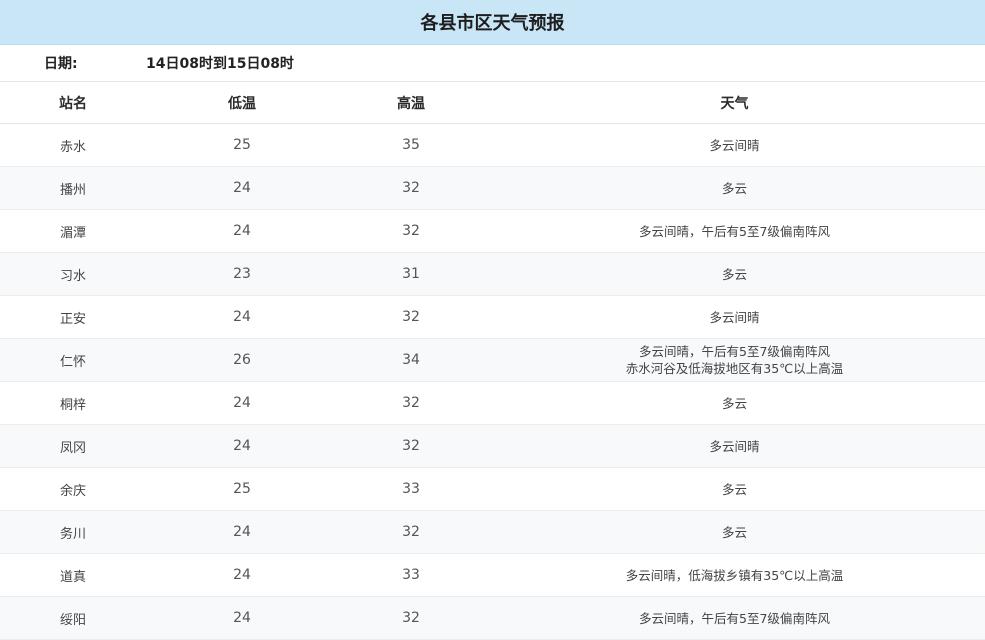 Image resolution: width=985 pixels, height=640 pixels. I want to click on table-row: 播州 24 32 多云, so click(492, 188).